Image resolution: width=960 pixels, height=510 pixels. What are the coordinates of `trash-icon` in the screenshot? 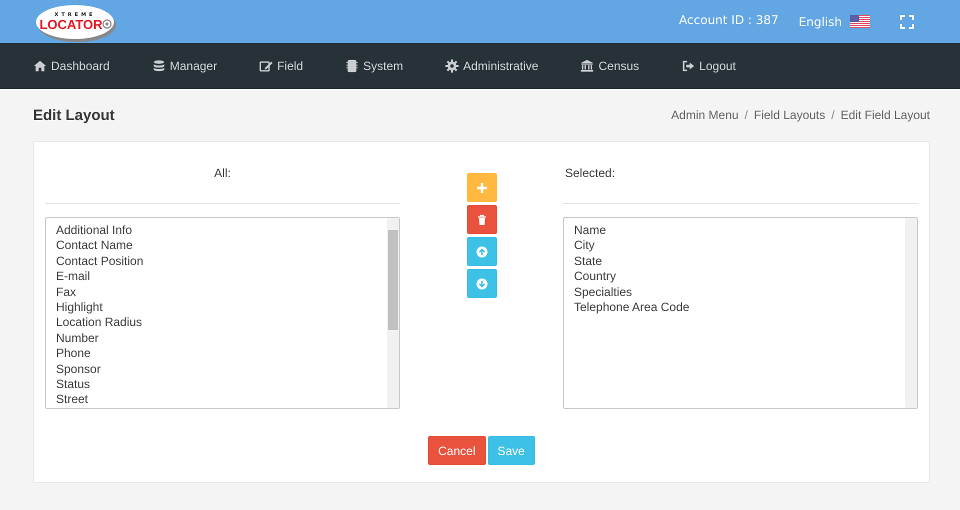 It's located at (482, 220).